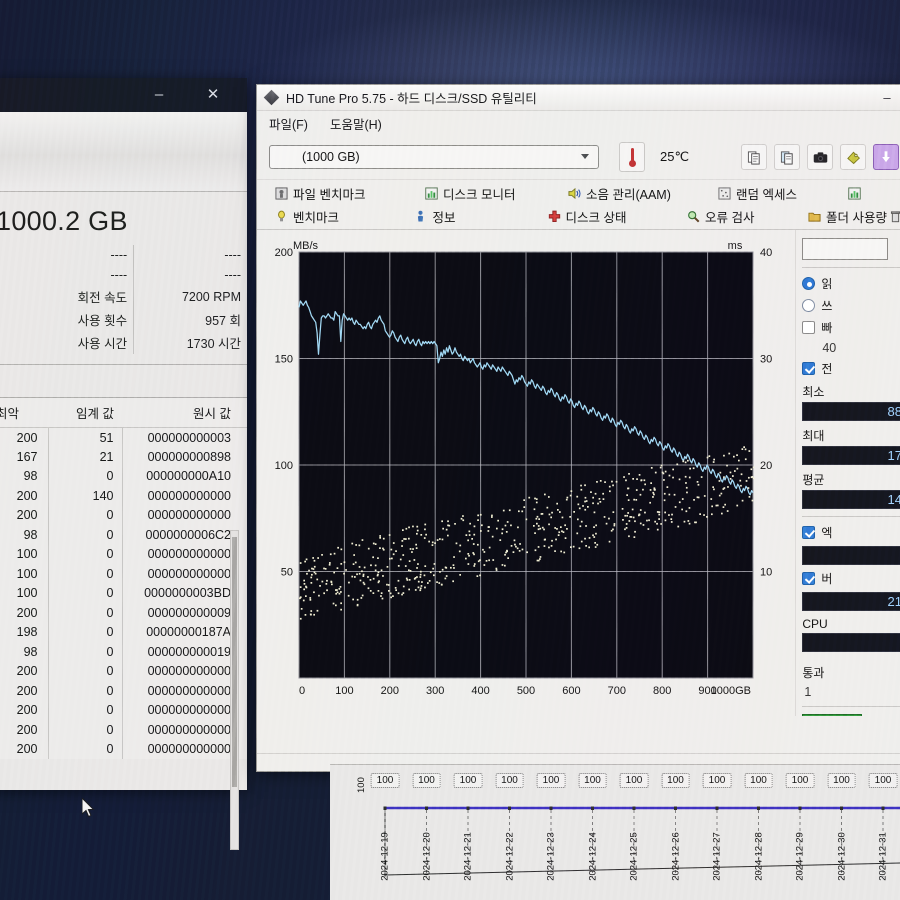 The height and width of the screenshot is (900, 900). What do you see at coordinates (119, 275) in the screenshot?
I see `attr-label: ----` at bounding box center [119, 275].